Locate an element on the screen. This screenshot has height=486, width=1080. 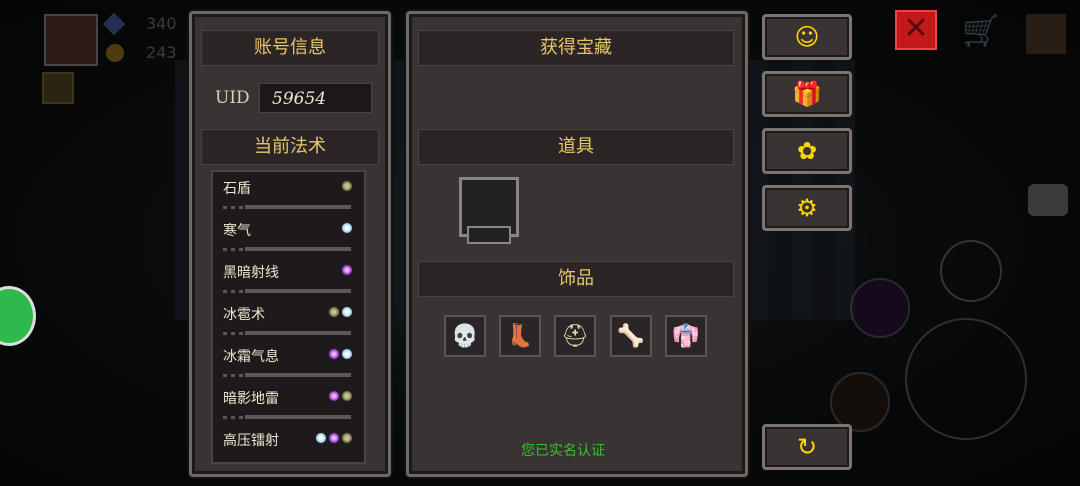
bee-icon: ✿ is located at coordinates (807, 151).